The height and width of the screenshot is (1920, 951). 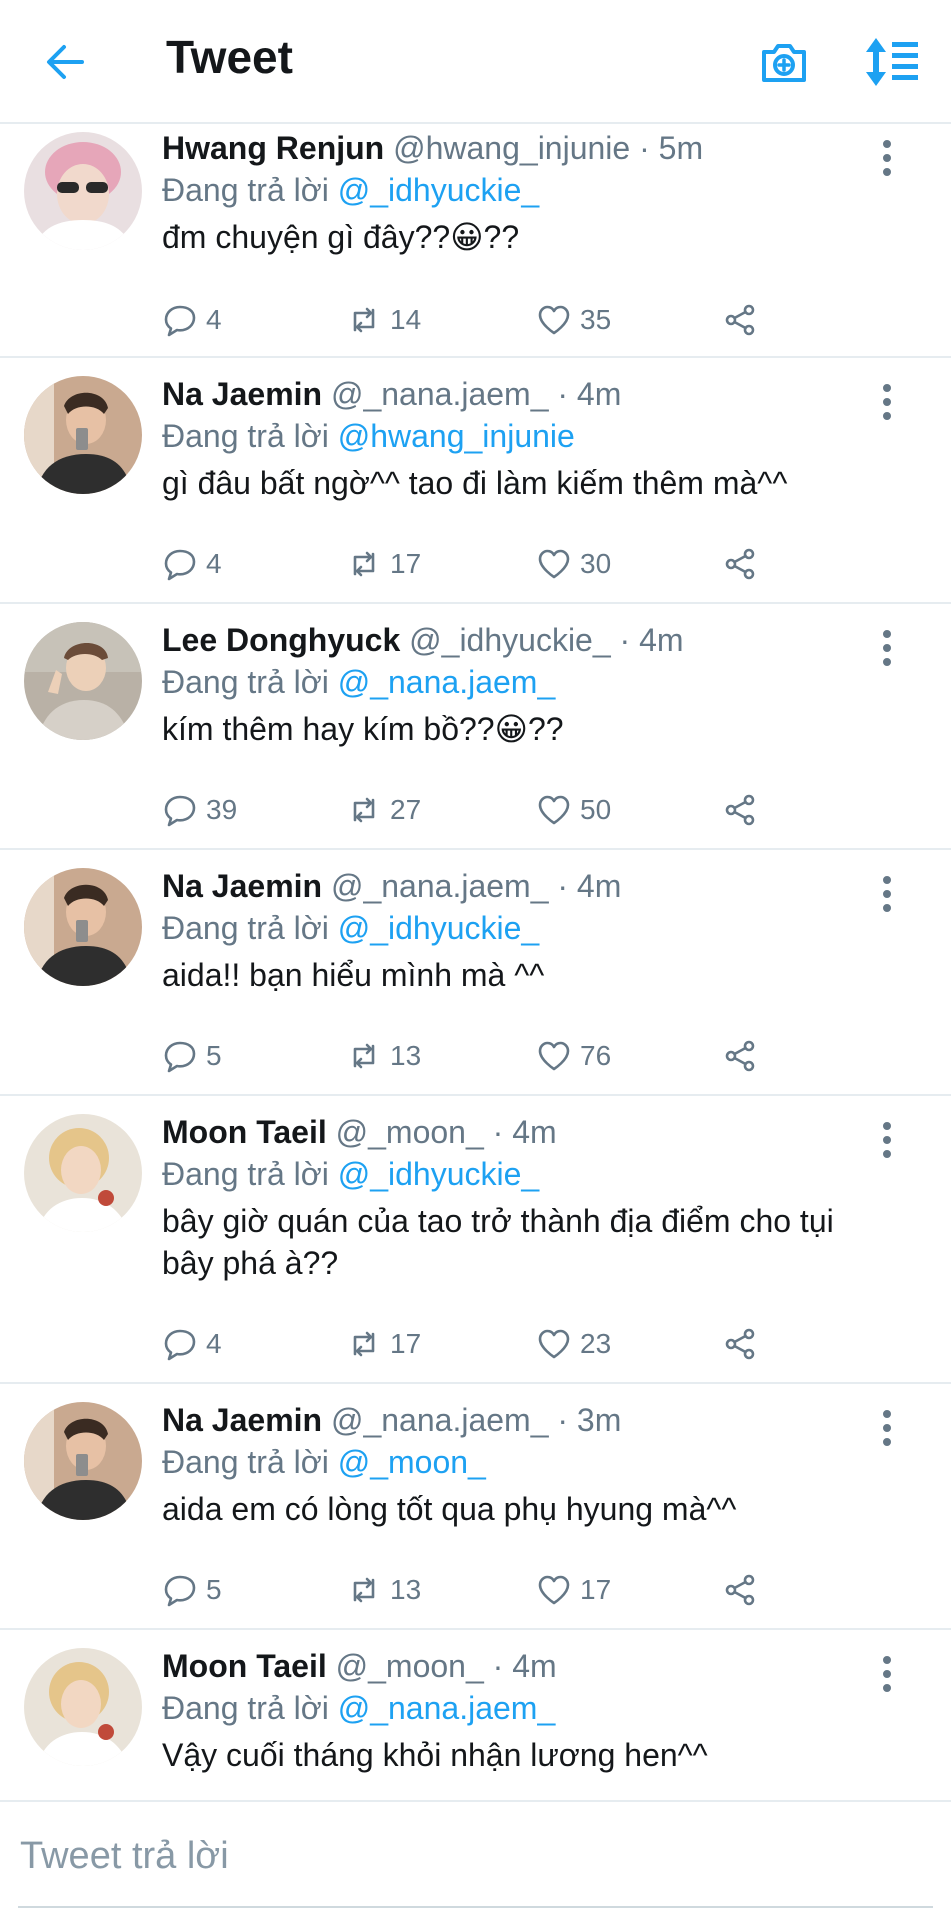 What do you see at coordinates (470, 1856) in the screenshot?
I see `reply-input` at bounding box center [470, 1856].